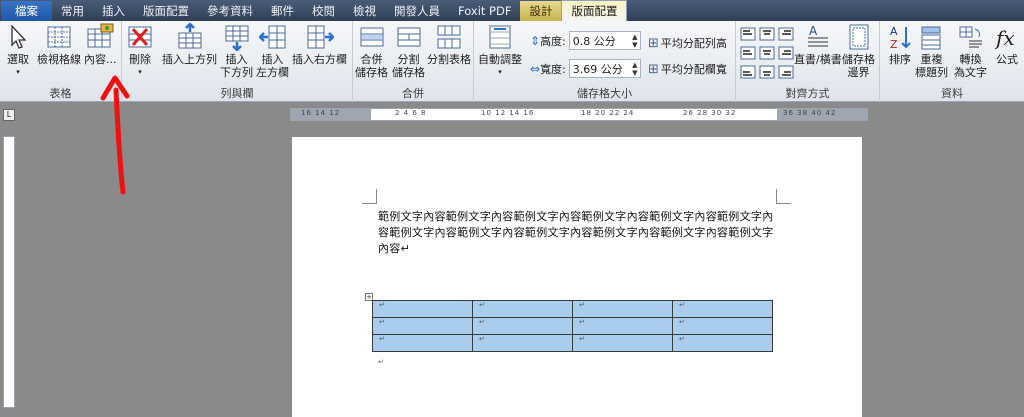 The height and width of the screenshot is (417, 1024). I want to click on tab-home: 常用, so click(72, 11).